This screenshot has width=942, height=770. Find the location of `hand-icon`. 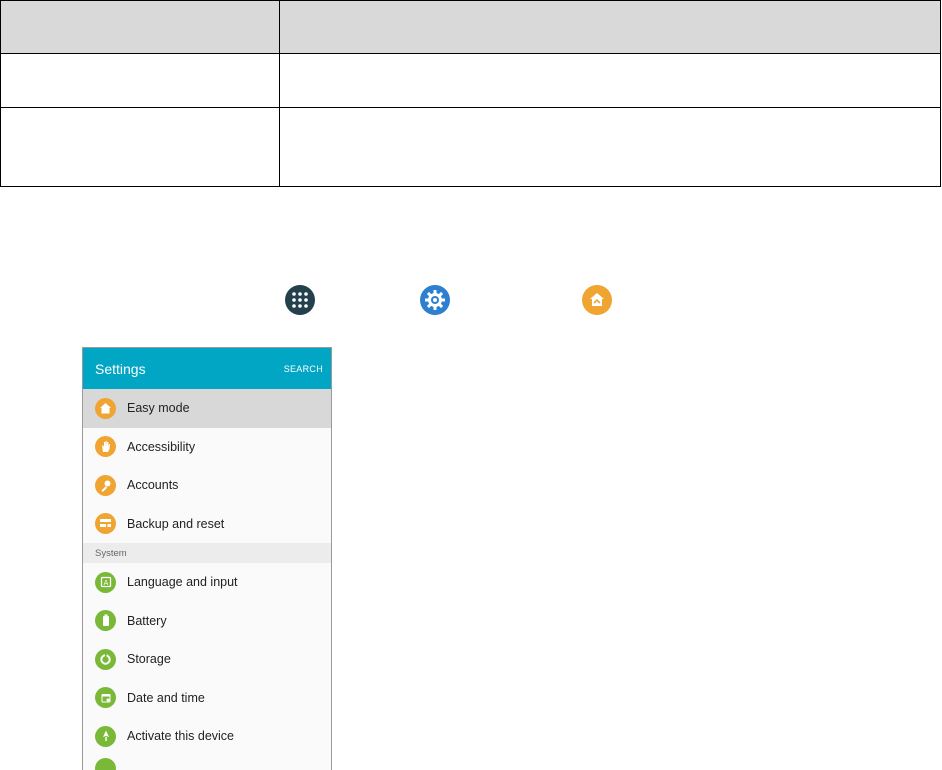

hand-icon is located at coordinates (105, 446).